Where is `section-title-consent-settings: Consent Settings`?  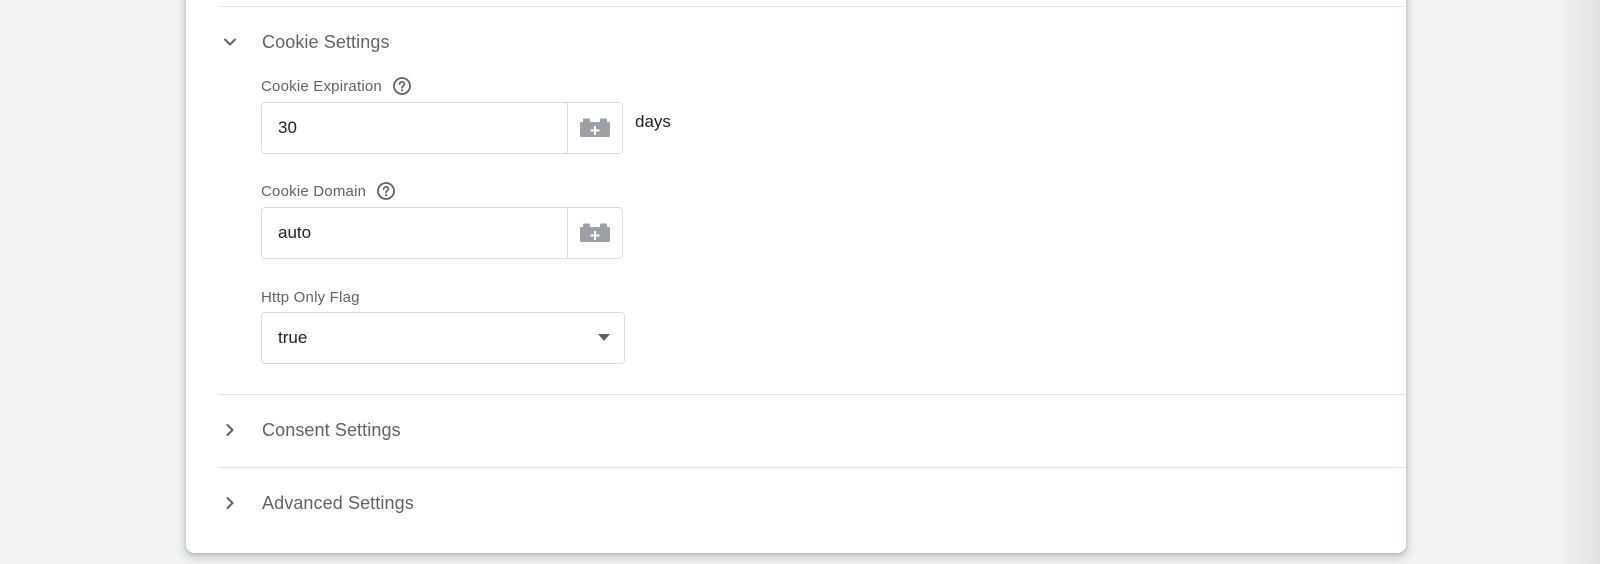
section-title-consent-settings: Consent Settings is located at coordinates (331, 429).